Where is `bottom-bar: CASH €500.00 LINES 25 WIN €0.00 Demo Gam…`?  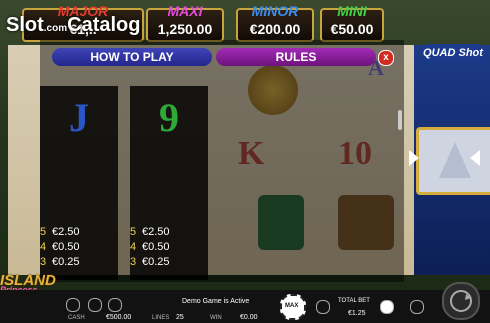
bottom-bar: CASH €500.00 LINES 25 WIN €0.00 Demo Gam… is located at coordinates (245, 306).